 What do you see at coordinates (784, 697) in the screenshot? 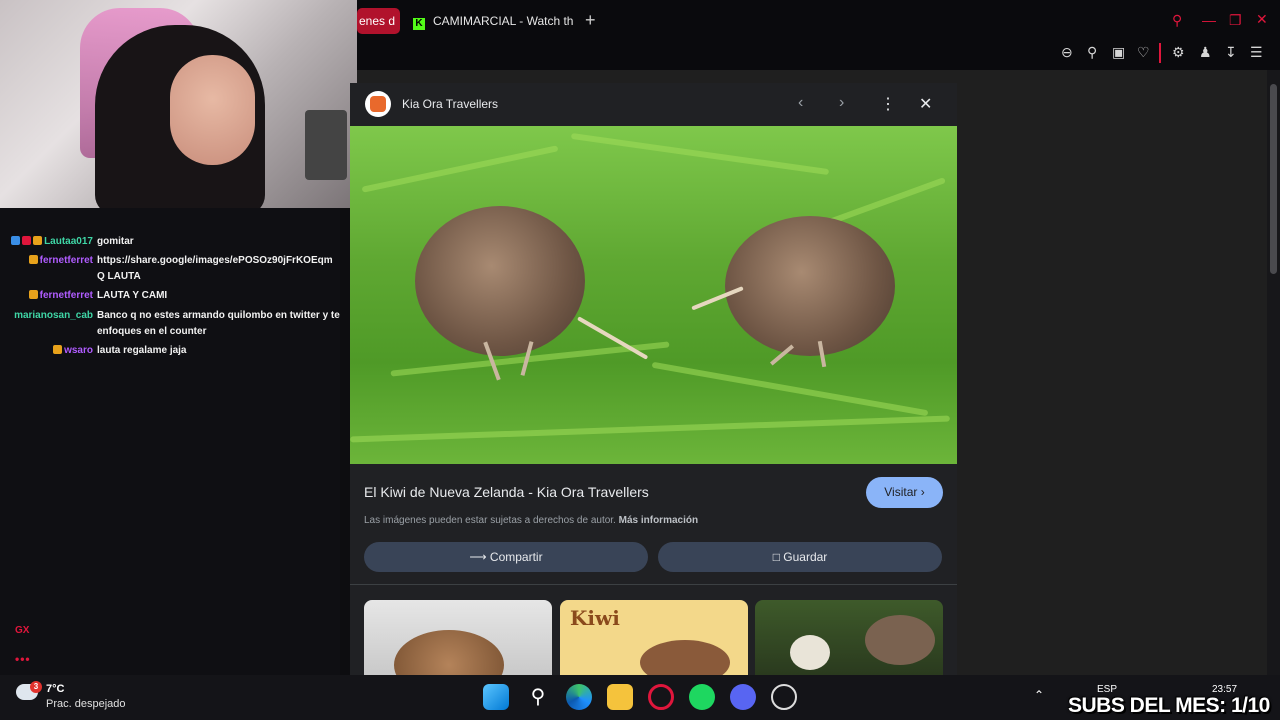
I see `obs-icon` at bounding box center [784, 697].